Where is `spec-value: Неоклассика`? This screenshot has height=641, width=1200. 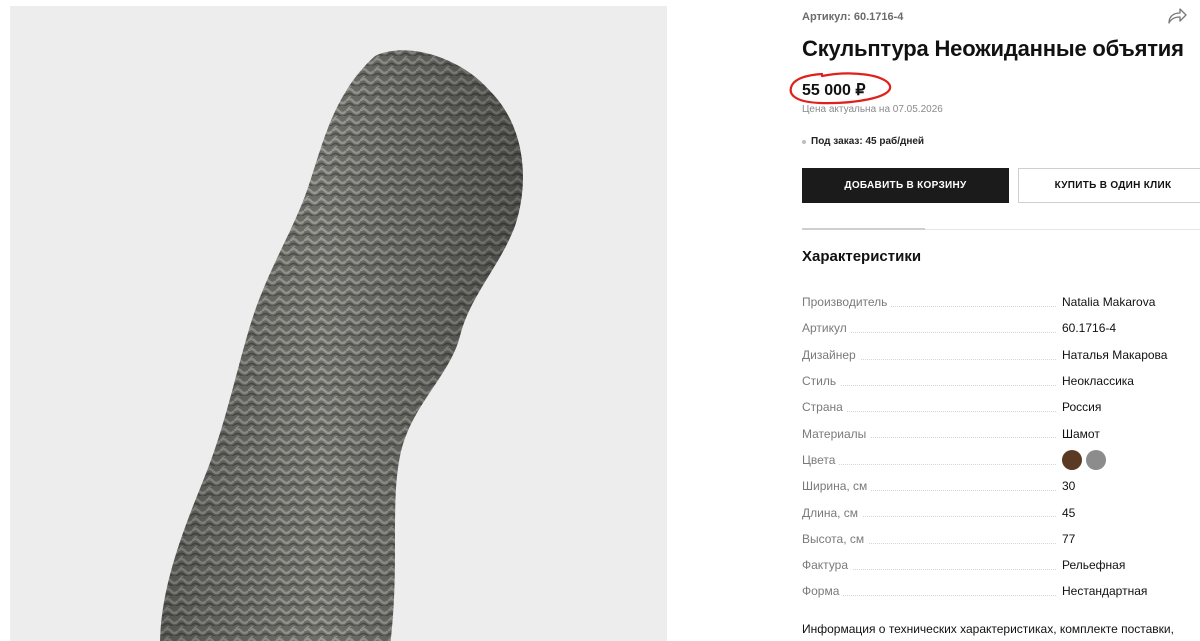
spec-value: Неоклассика is located at coordinates (1098, 381).